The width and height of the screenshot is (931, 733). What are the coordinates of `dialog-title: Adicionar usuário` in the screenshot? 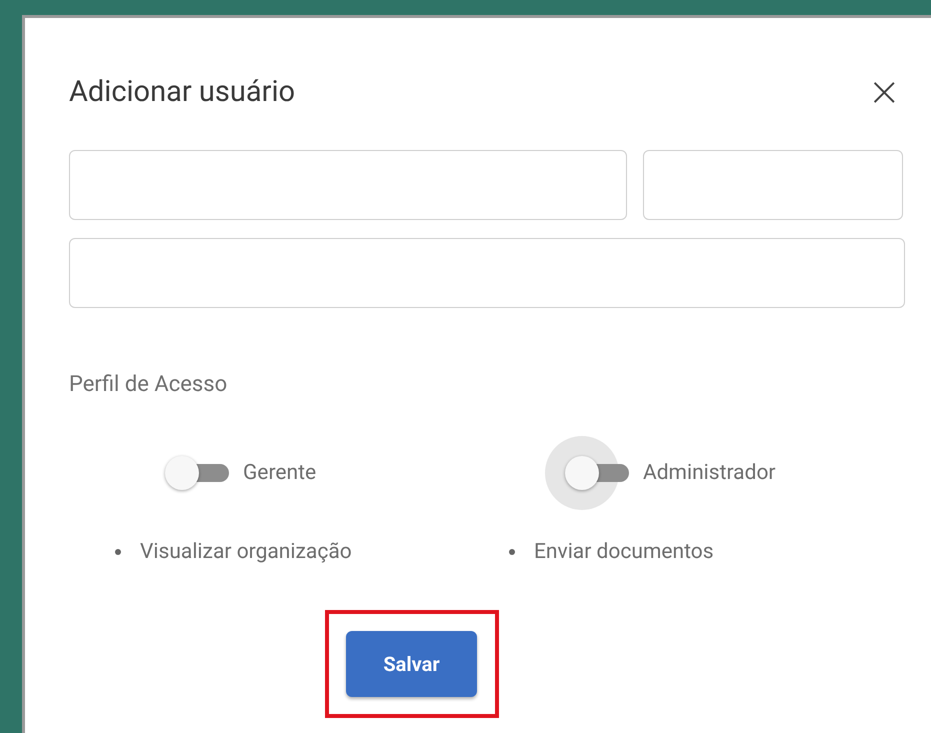 It's located at (182, 92).